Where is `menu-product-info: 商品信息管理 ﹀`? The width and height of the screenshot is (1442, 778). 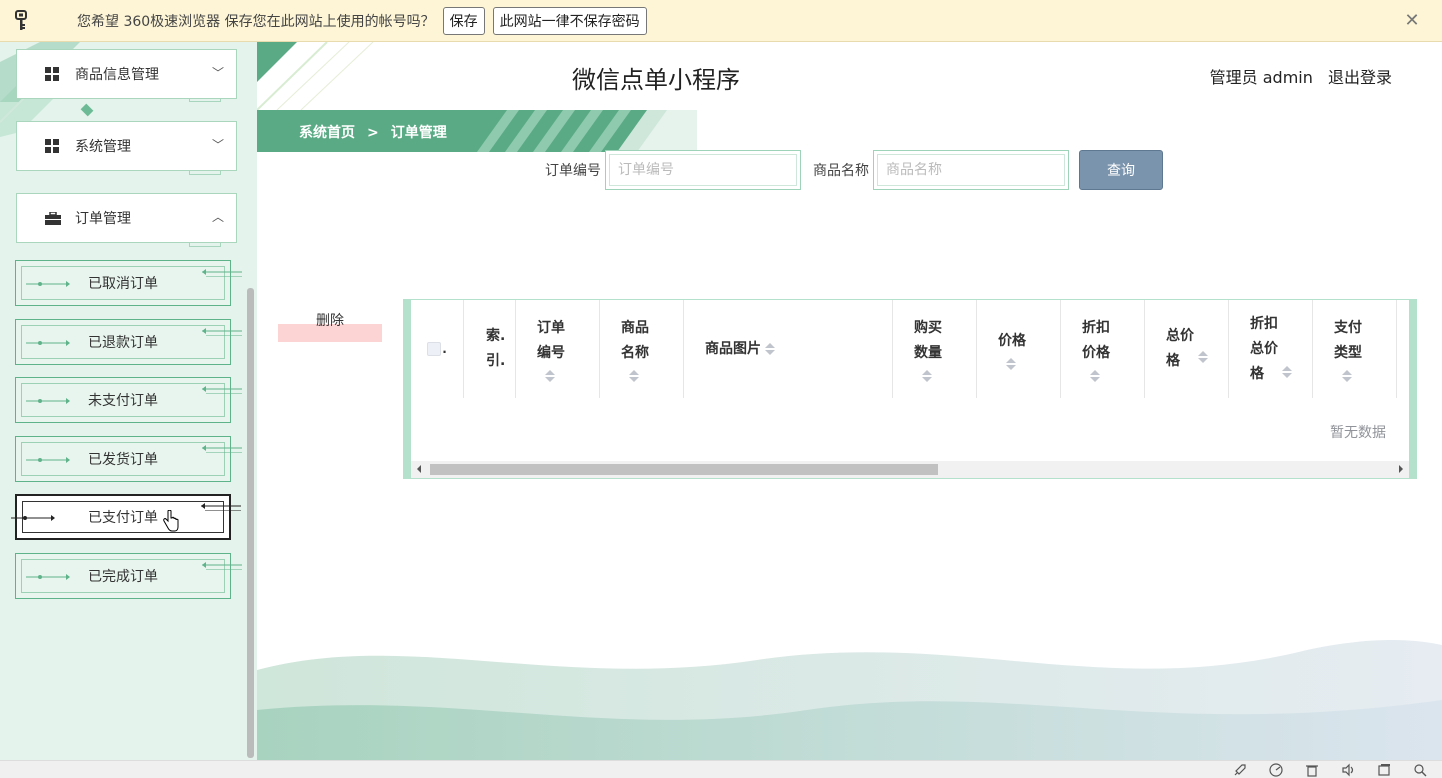 menu-product-info: 商品信息管理 ﹀ is located at coordinates (126, 74).